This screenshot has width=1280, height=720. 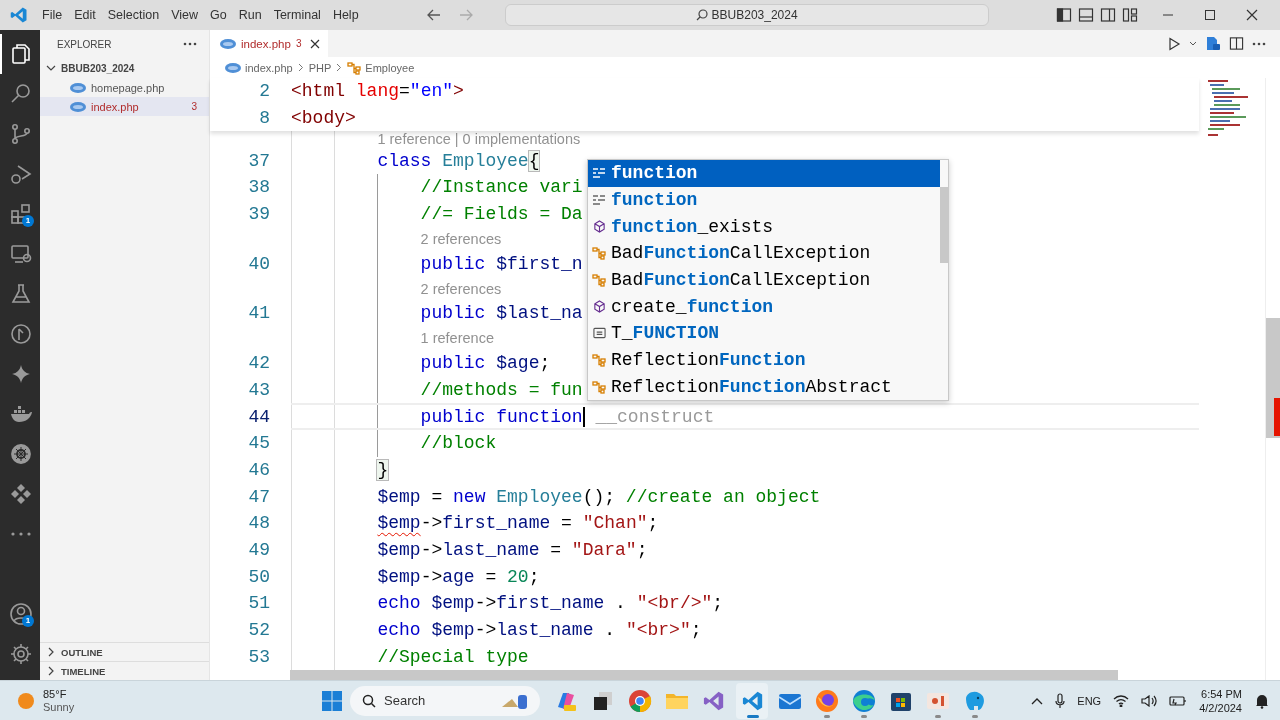 What do you see at coordinates (754, 15) in the screenshot?
I see `workspace-name: BBUB203_2024` at bounding box center [754, 15].